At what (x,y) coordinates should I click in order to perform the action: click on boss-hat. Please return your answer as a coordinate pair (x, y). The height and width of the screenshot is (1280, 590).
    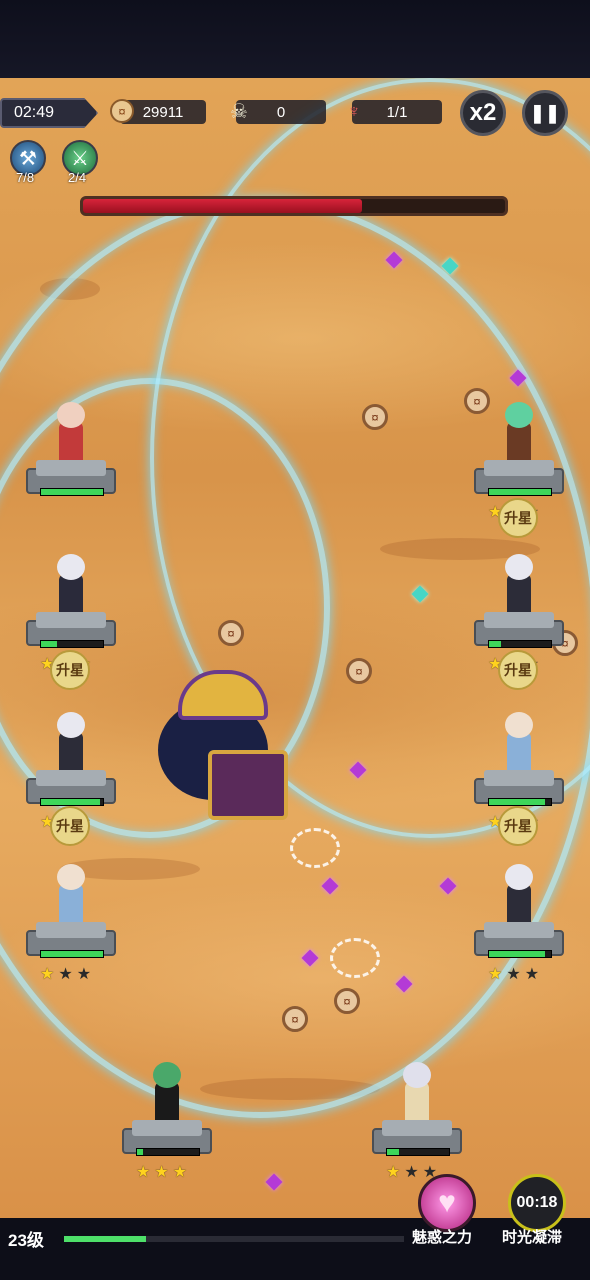
    Looking at the image, I should click on (223, 695).